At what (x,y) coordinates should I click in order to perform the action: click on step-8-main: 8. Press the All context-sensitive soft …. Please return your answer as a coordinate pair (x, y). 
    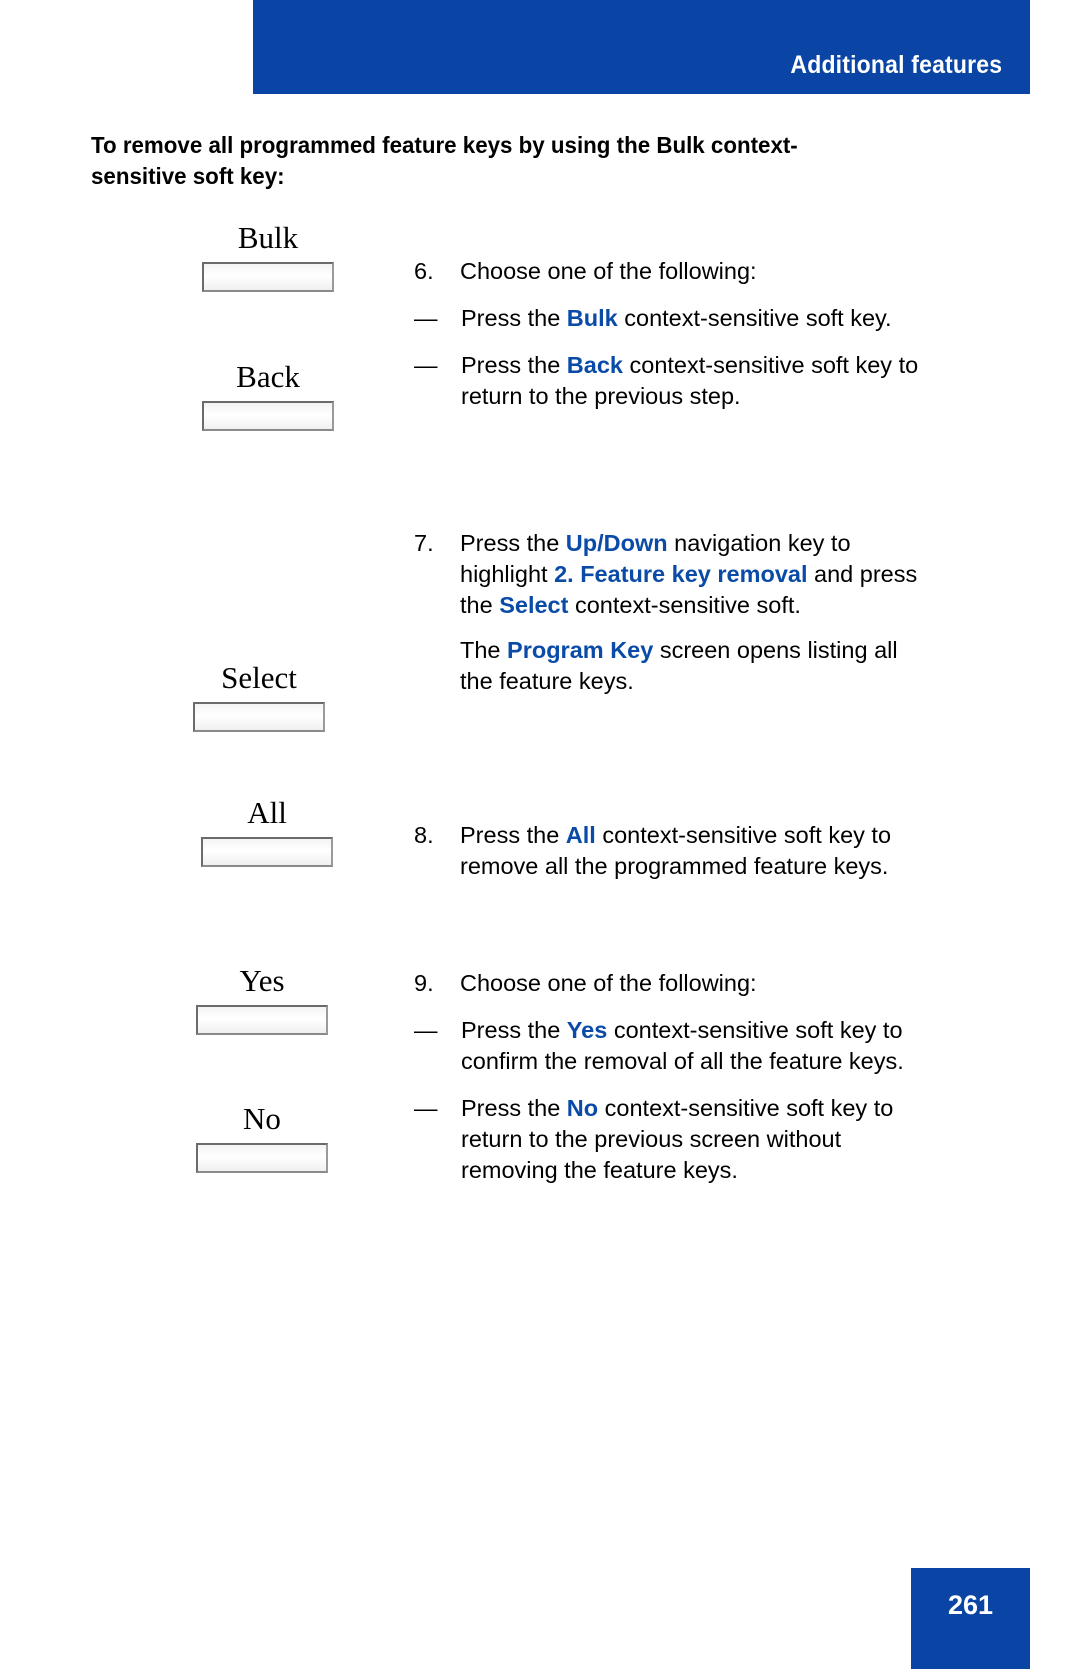
    Looking at the image, I should click on (669, 851).